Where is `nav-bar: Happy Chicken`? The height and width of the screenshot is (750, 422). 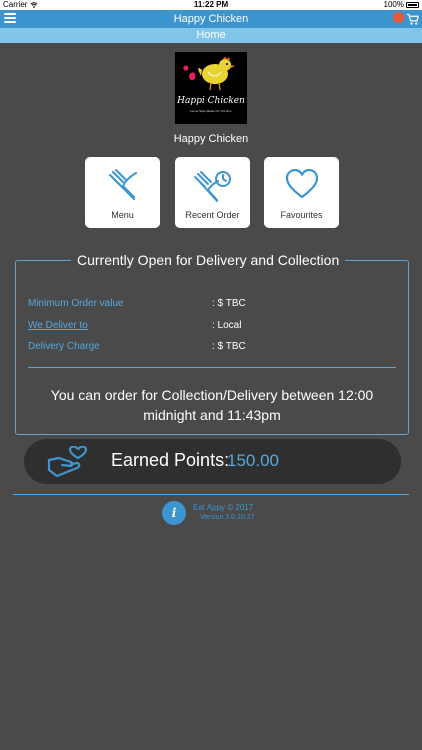 nav-bar: Happy Chicken is located at coordinates (211, 19).